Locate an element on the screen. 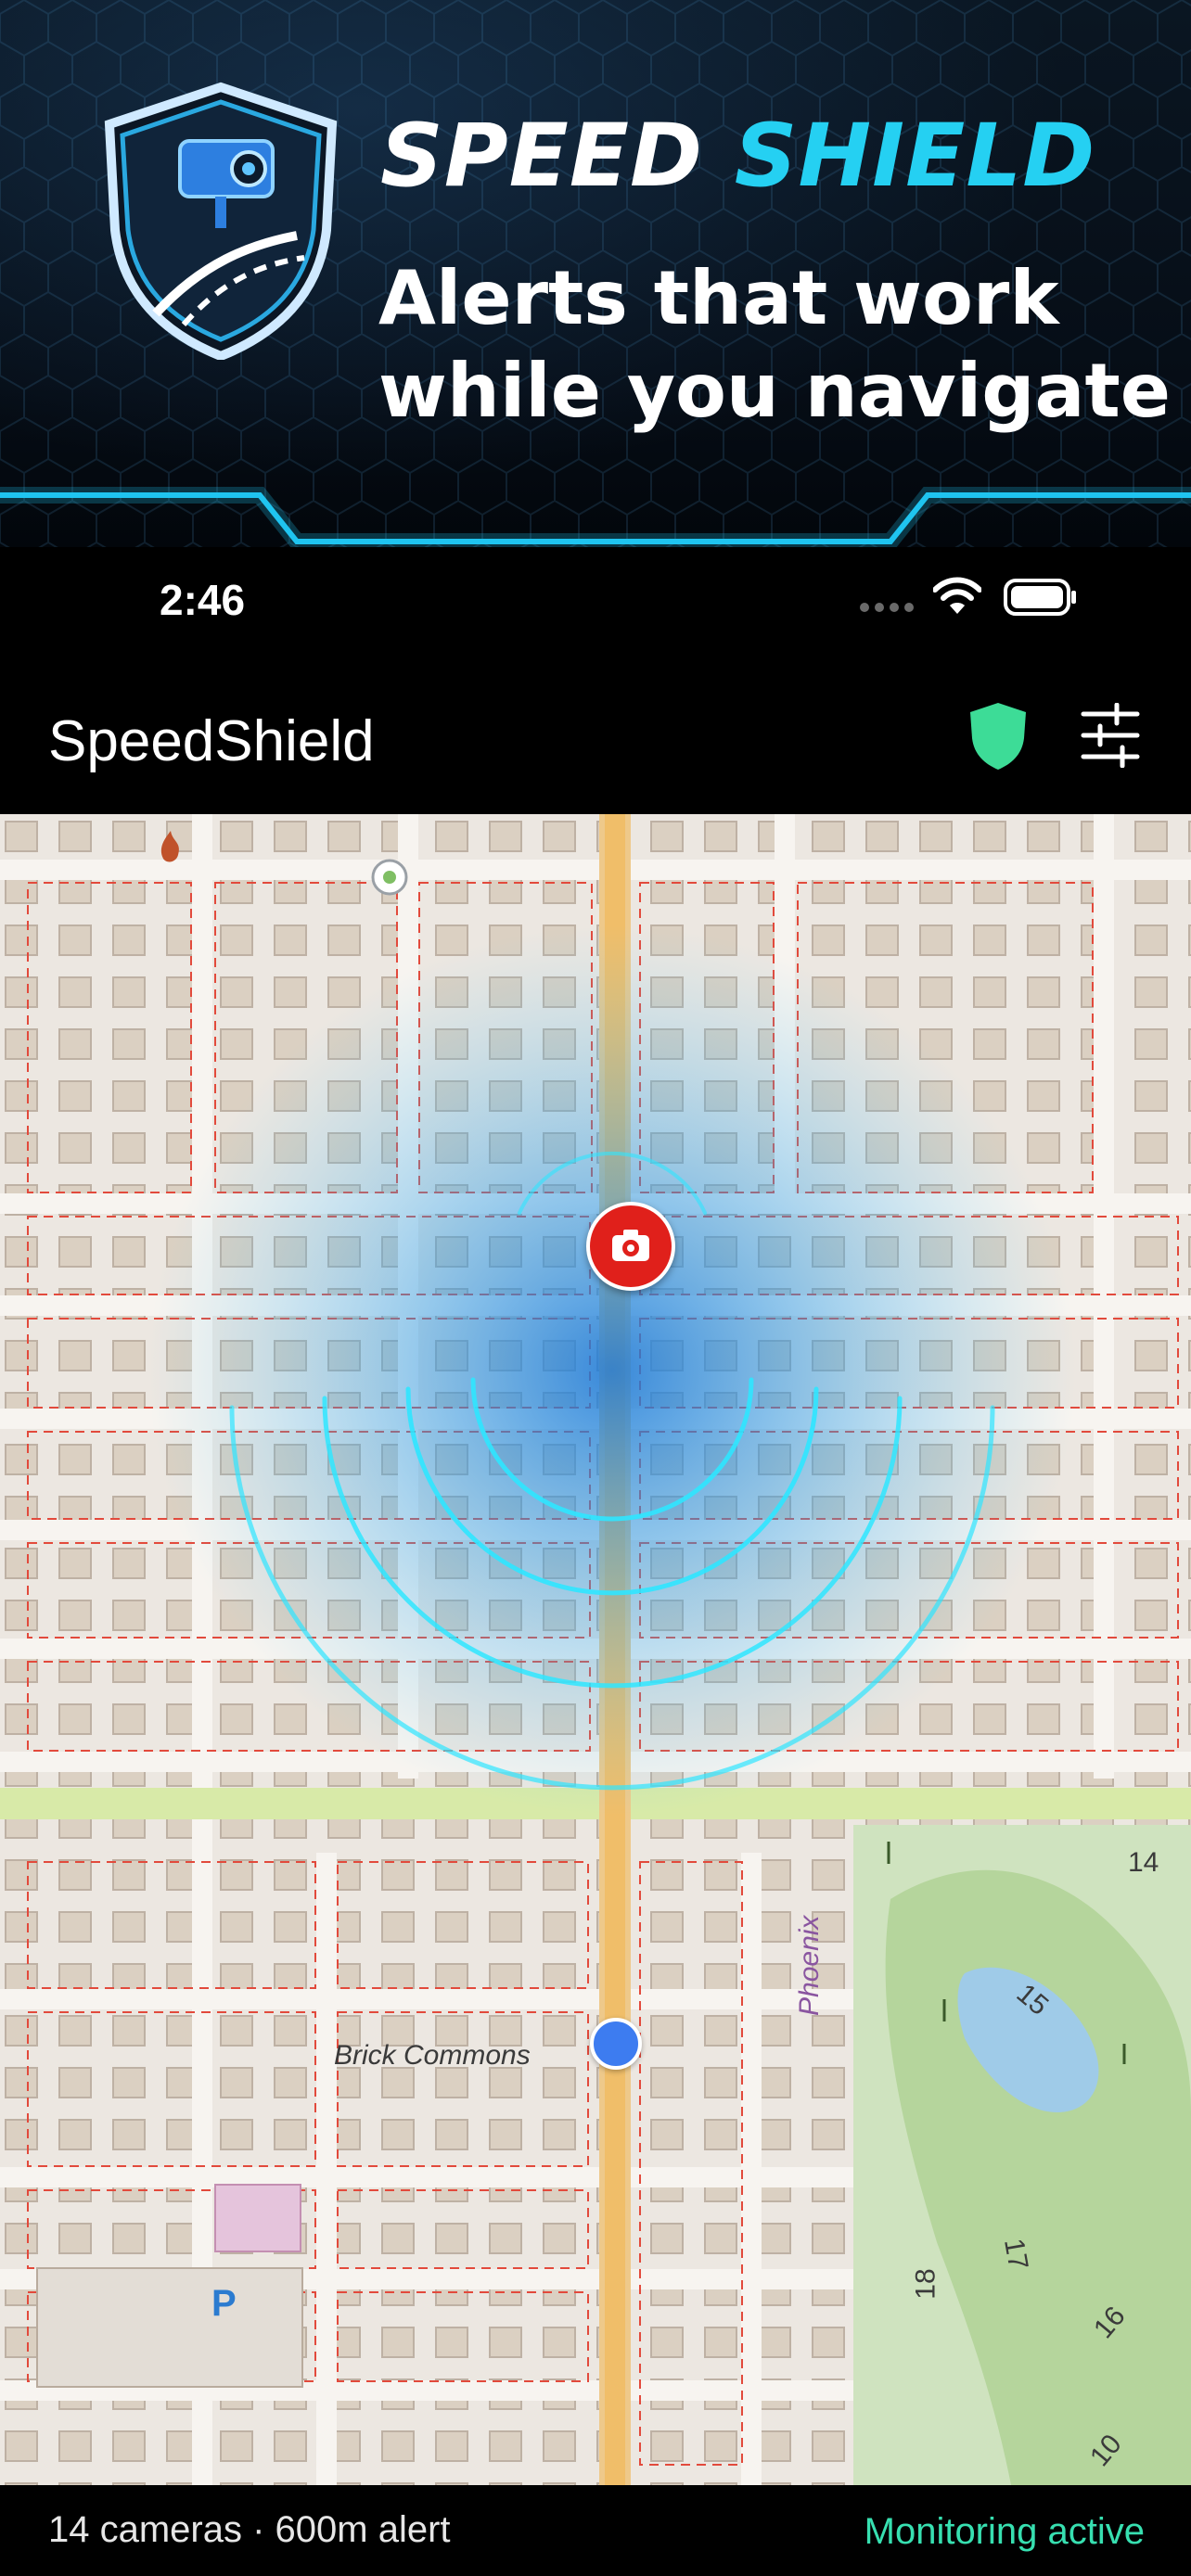  app-header: SpeedShield is located at coordinates (595, 732).